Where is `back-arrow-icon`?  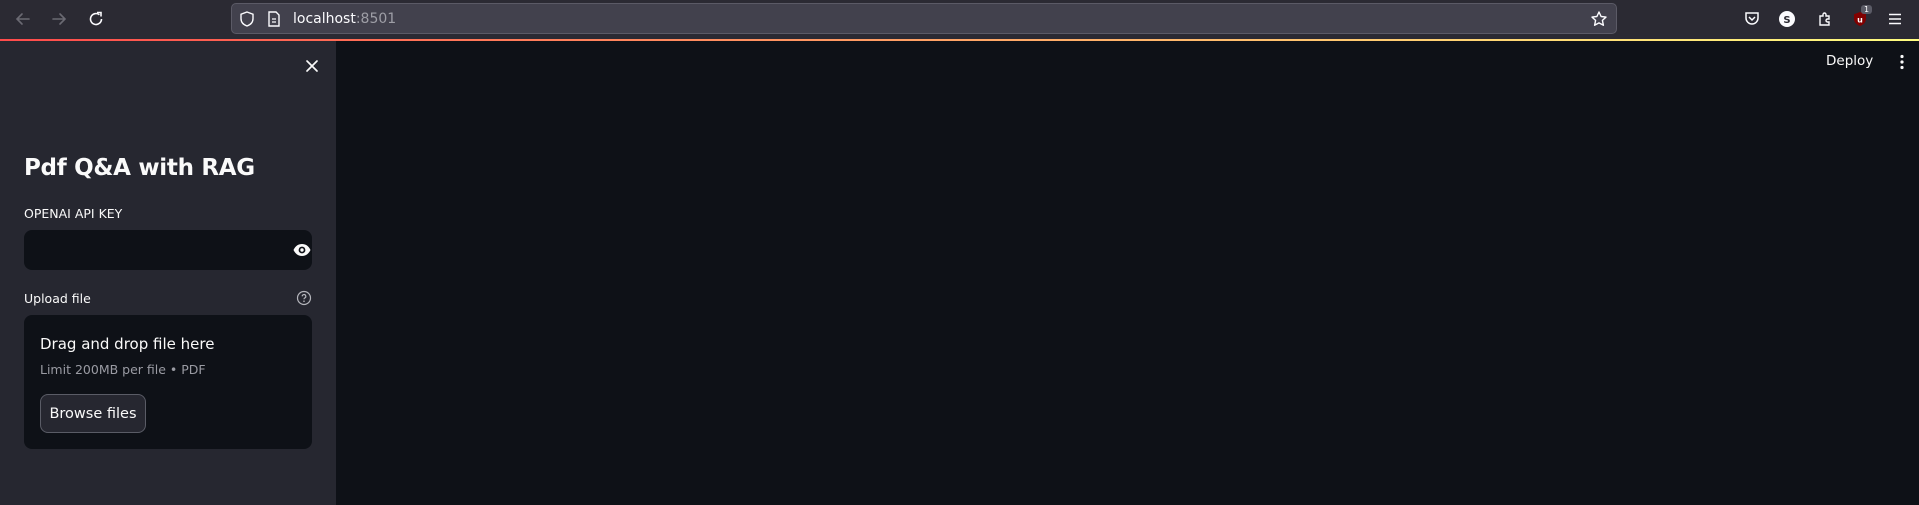
back-arrow-icon is located at coordinates (22, 19).